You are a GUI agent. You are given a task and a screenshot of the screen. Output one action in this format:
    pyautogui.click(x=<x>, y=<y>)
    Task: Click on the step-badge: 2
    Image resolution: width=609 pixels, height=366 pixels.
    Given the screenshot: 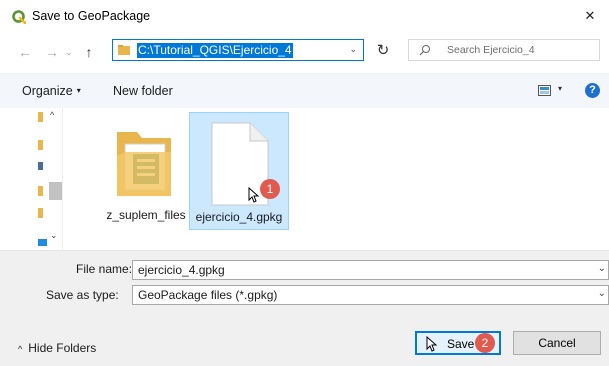 What is the action you would take?
    pyautogui.click(x=485, y=343)
    